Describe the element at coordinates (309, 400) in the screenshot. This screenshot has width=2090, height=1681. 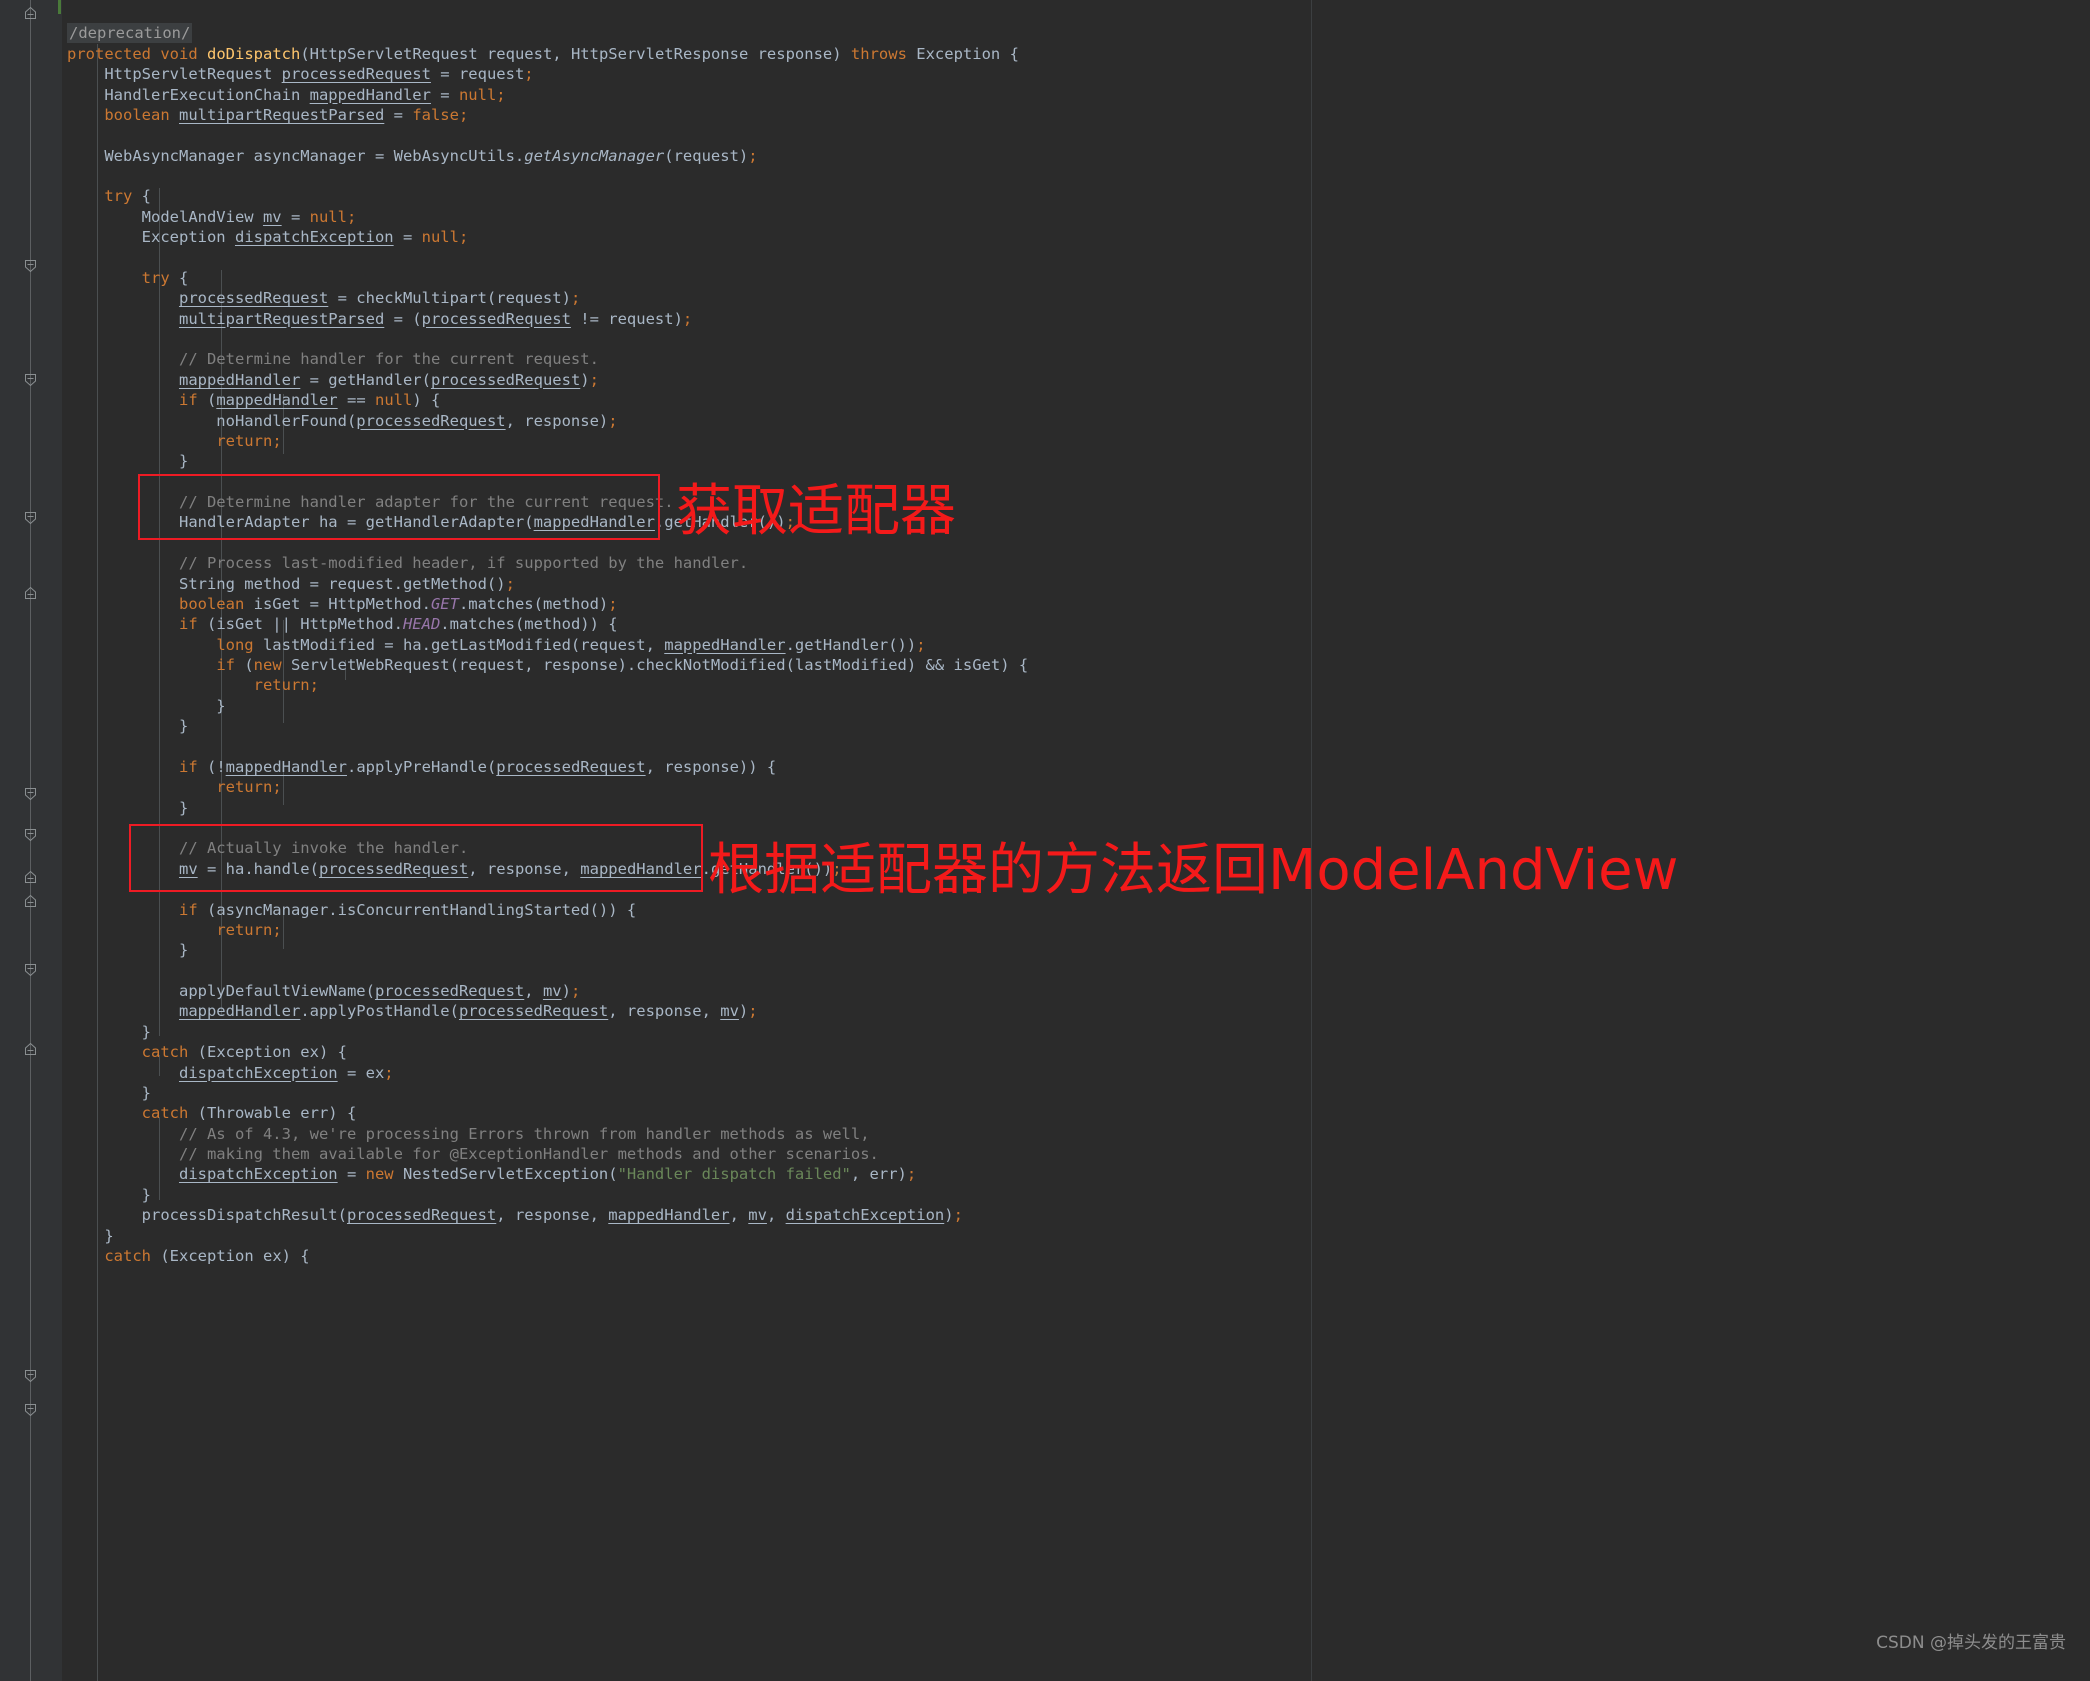
I see `code-line: if (mappedHandler == null) {` at that location.